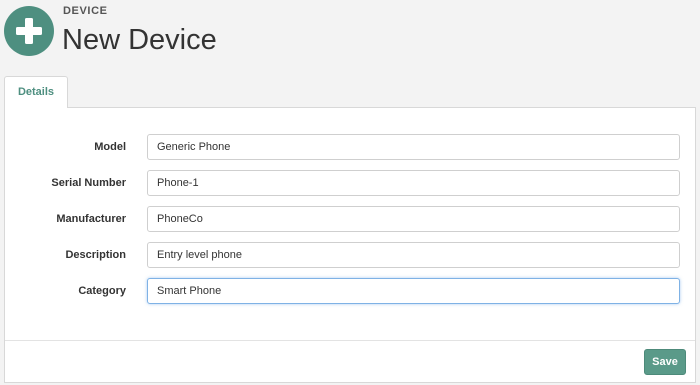 The image size is (700, 385). What do you see at coordinates (85, 11) in the screenshot?
I see `entity-type-label: DEVICE` at bounding box center [85, 11].